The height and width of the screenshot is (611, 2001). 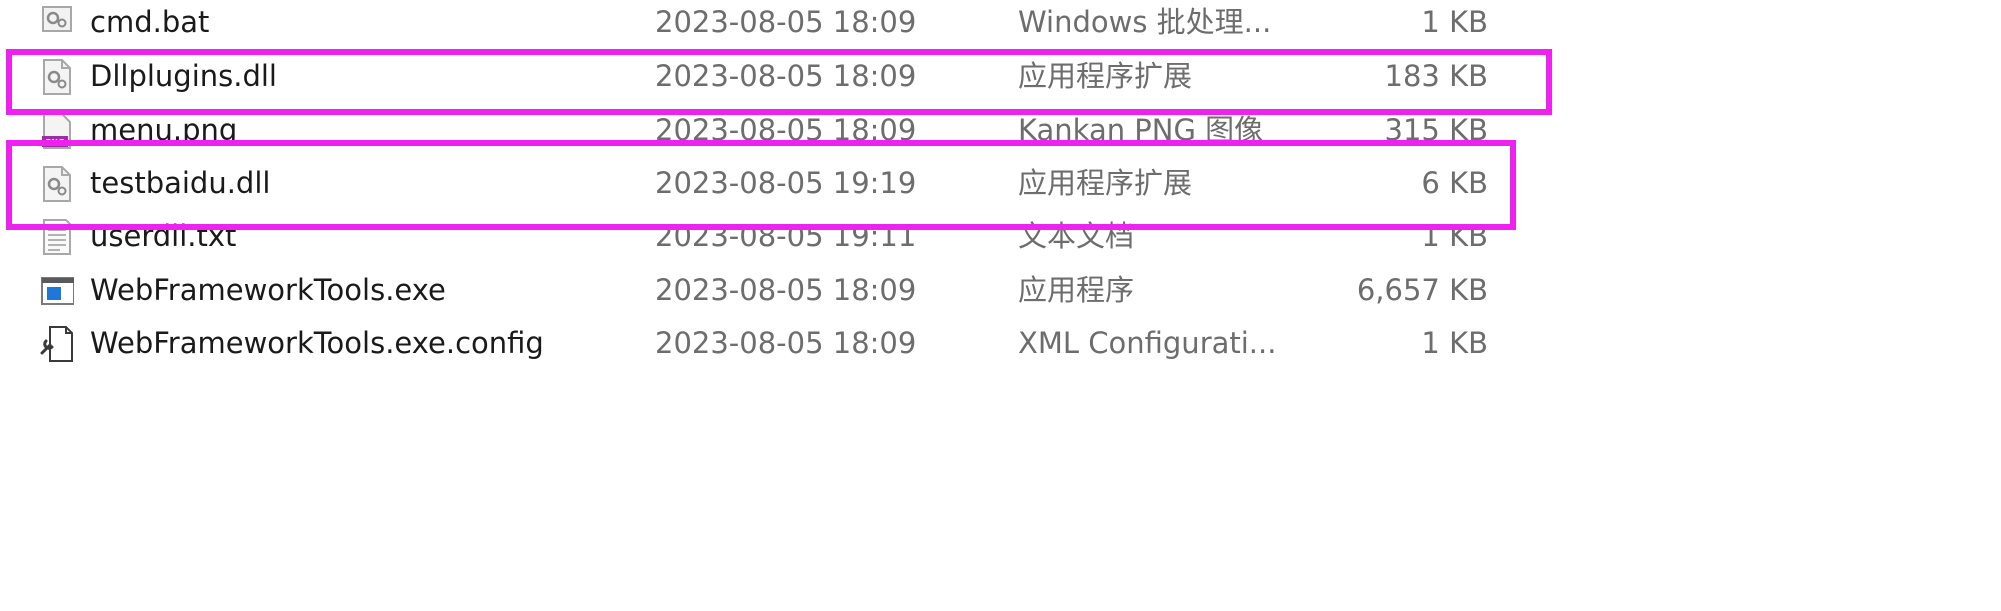 I want to click on file-name: cmd.bat, so click(x=150, y=22).